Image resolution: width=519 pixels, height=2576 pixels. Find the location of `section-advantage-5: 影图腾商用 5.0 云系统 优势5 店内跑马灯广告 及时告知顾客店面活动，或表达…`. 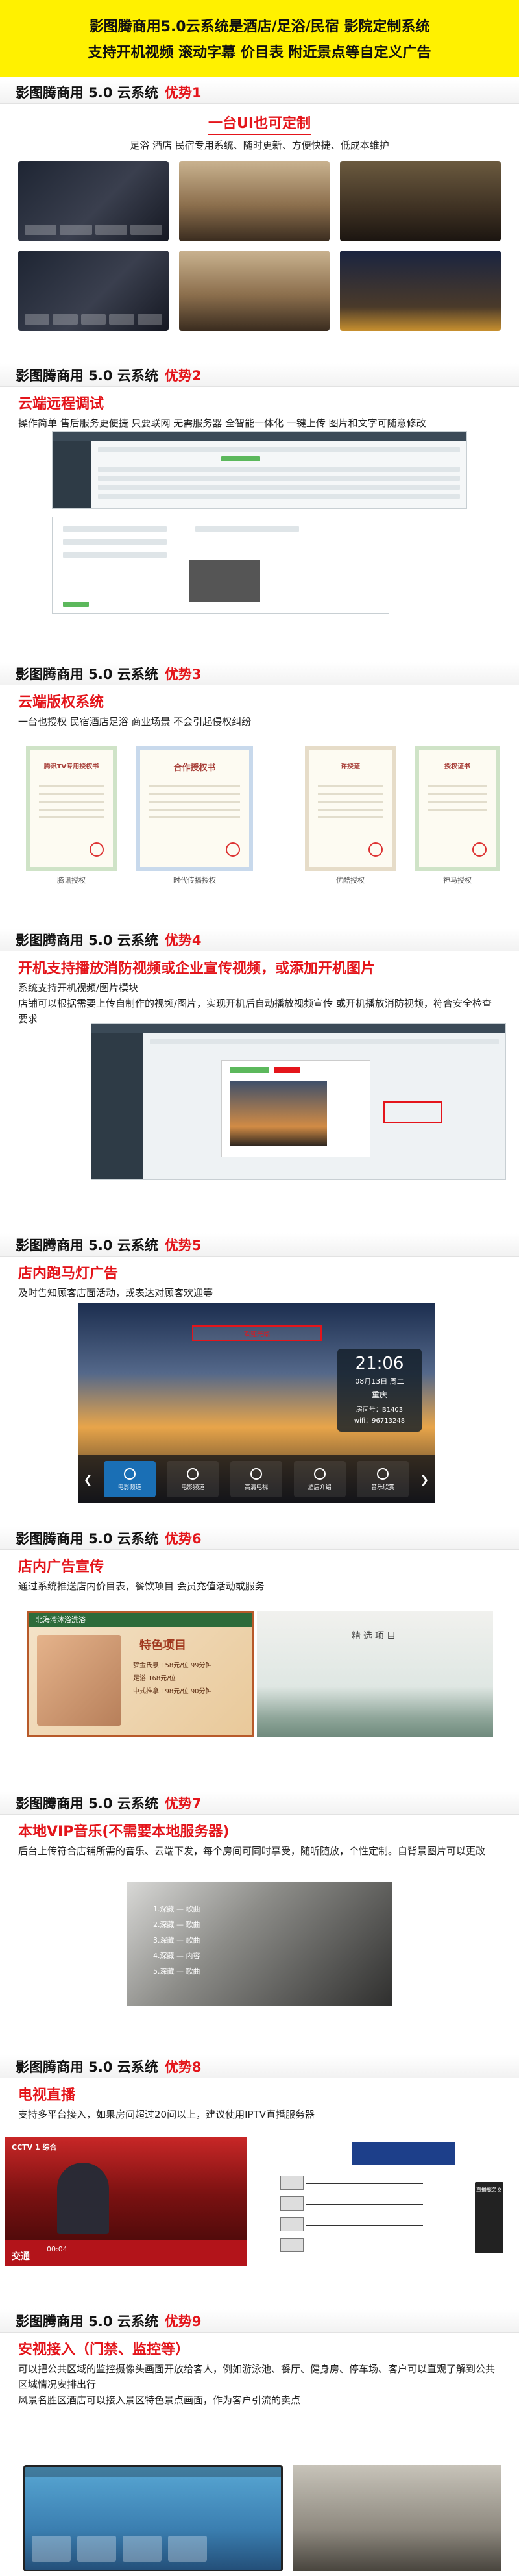

section-advantage-5: 影图腾商用 5.0 云系统 优势5 店内跑马灯广告 及时告知顾客店面活动，或表达… is located at coordinates (259, 1379).